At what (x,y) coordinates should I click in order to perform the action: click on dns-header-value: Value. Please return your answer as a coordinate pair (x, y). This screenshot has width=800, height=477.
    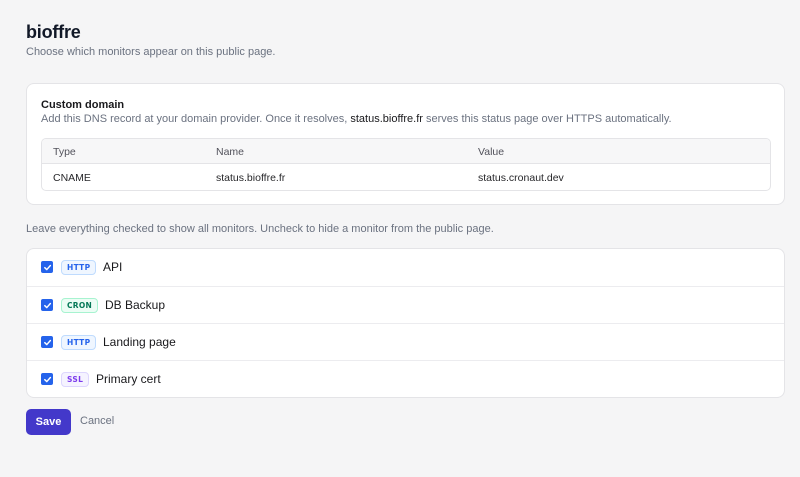
    Looking at the image, I should click on (491, 152).